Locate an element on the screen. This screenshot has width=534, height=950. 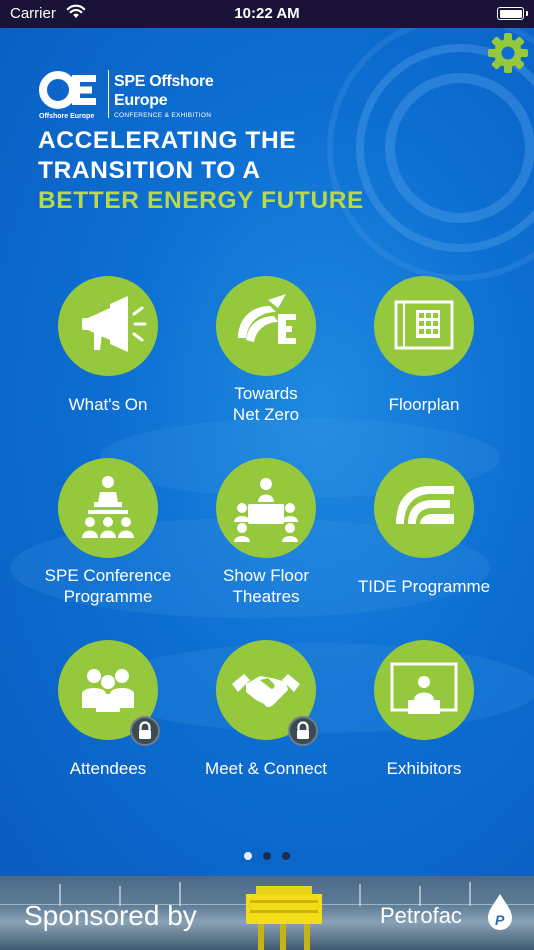
meeting-table-icon is located at coordinates (266, 508).